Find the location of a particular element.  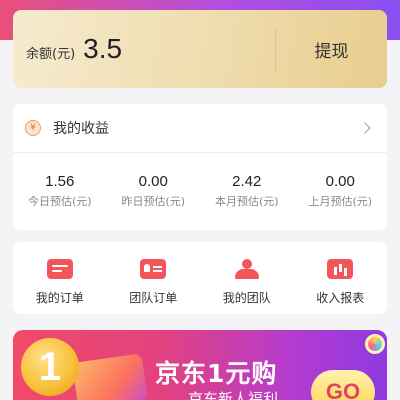

balance-value: 3.5 is located at coordinates (103, 48).